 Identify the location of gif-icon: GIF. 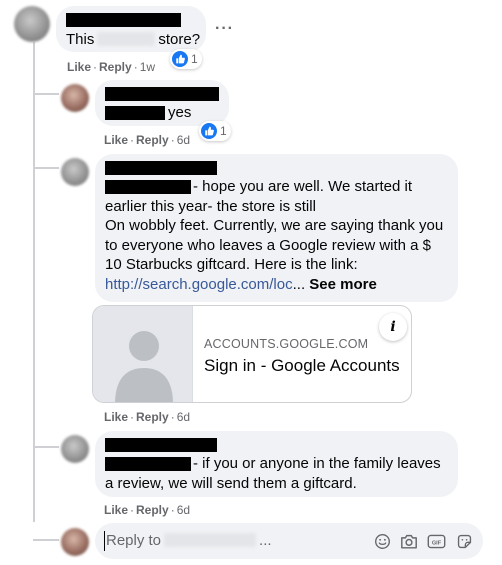
(436, 541).